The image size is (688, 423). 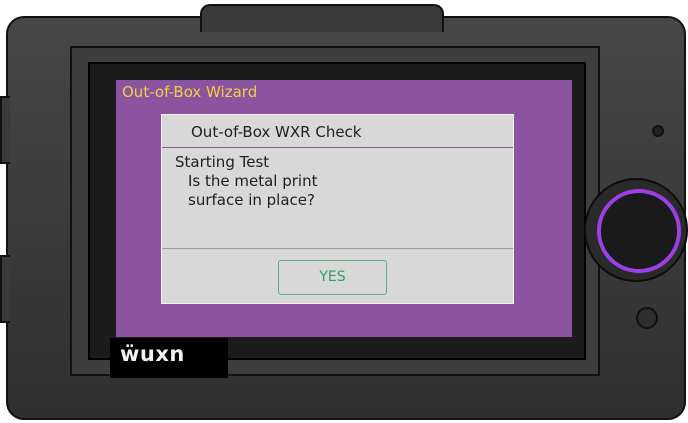 What do you see at coordinates (253, 181) in the screenshot?
I see `dialog-body-line: Is the metal print` at bounding box center [253, 181].